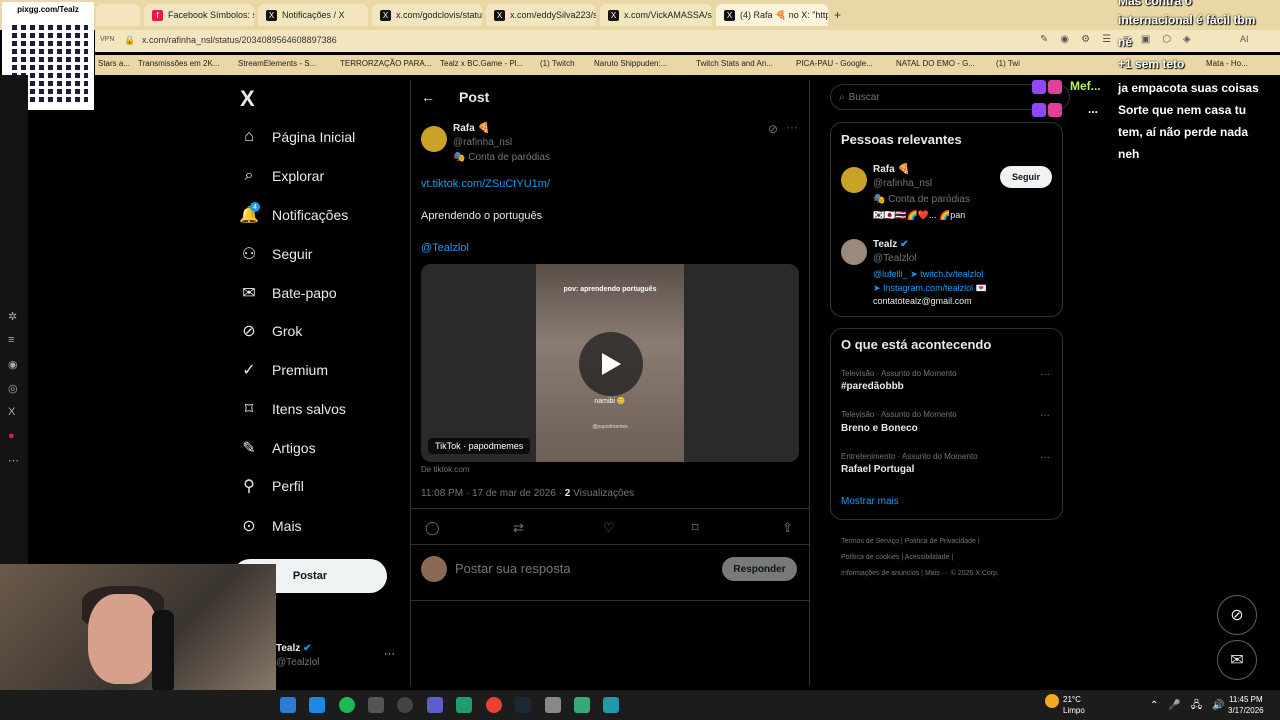  What do you see at coordinates (553, 705) in the screenshot?
I see `settings-icon` at bounding box center [553, 705].